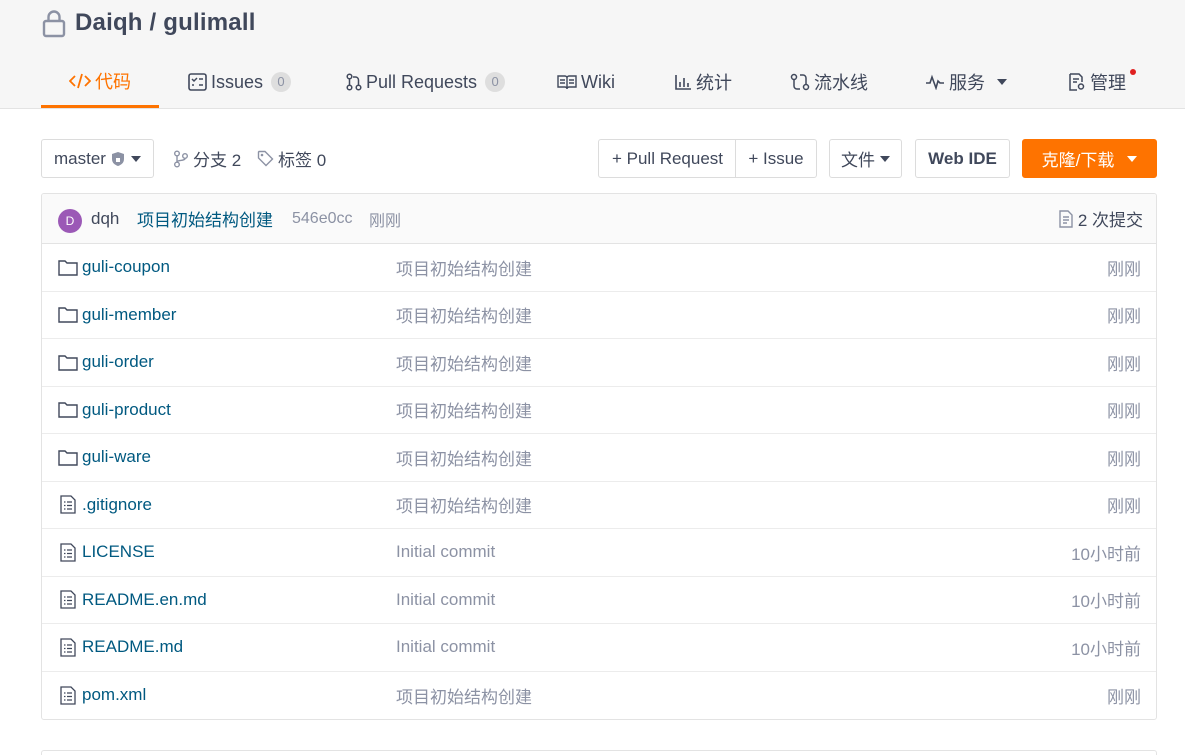 This screenshot has height=755, width=1185. What do you see at coordinates (97, 158) in the screenshot?
I see `branch-select: master` at bounding box center [97, 158].